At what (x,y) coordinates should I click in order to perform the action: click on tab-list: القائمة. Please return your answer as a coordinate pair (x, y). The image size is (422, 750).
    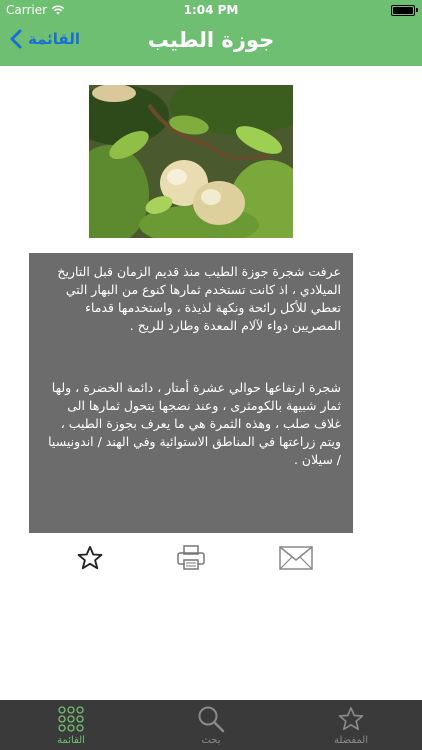
    Looking at the image, I should click on (71, 725).